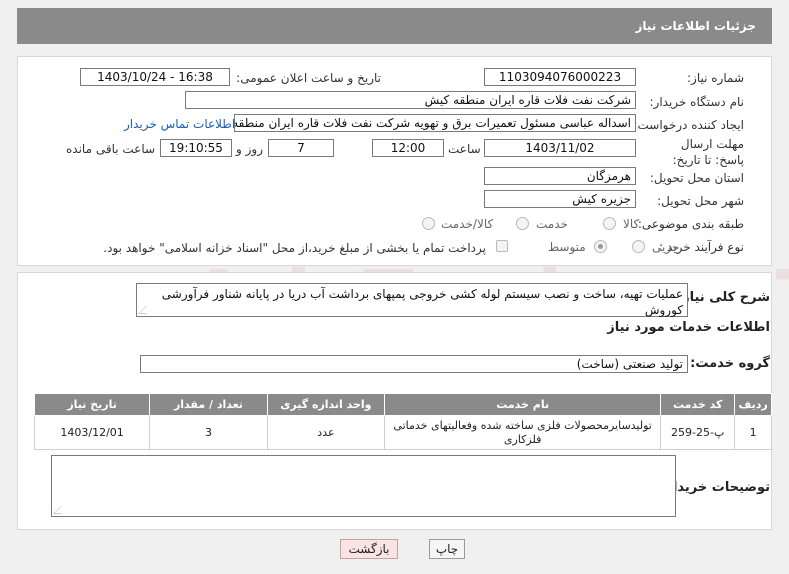 This screenshot has height=574, width=789. Describe the element at coordinates (301, 148) in the screenshot. I see `days-field: 7` at that location.